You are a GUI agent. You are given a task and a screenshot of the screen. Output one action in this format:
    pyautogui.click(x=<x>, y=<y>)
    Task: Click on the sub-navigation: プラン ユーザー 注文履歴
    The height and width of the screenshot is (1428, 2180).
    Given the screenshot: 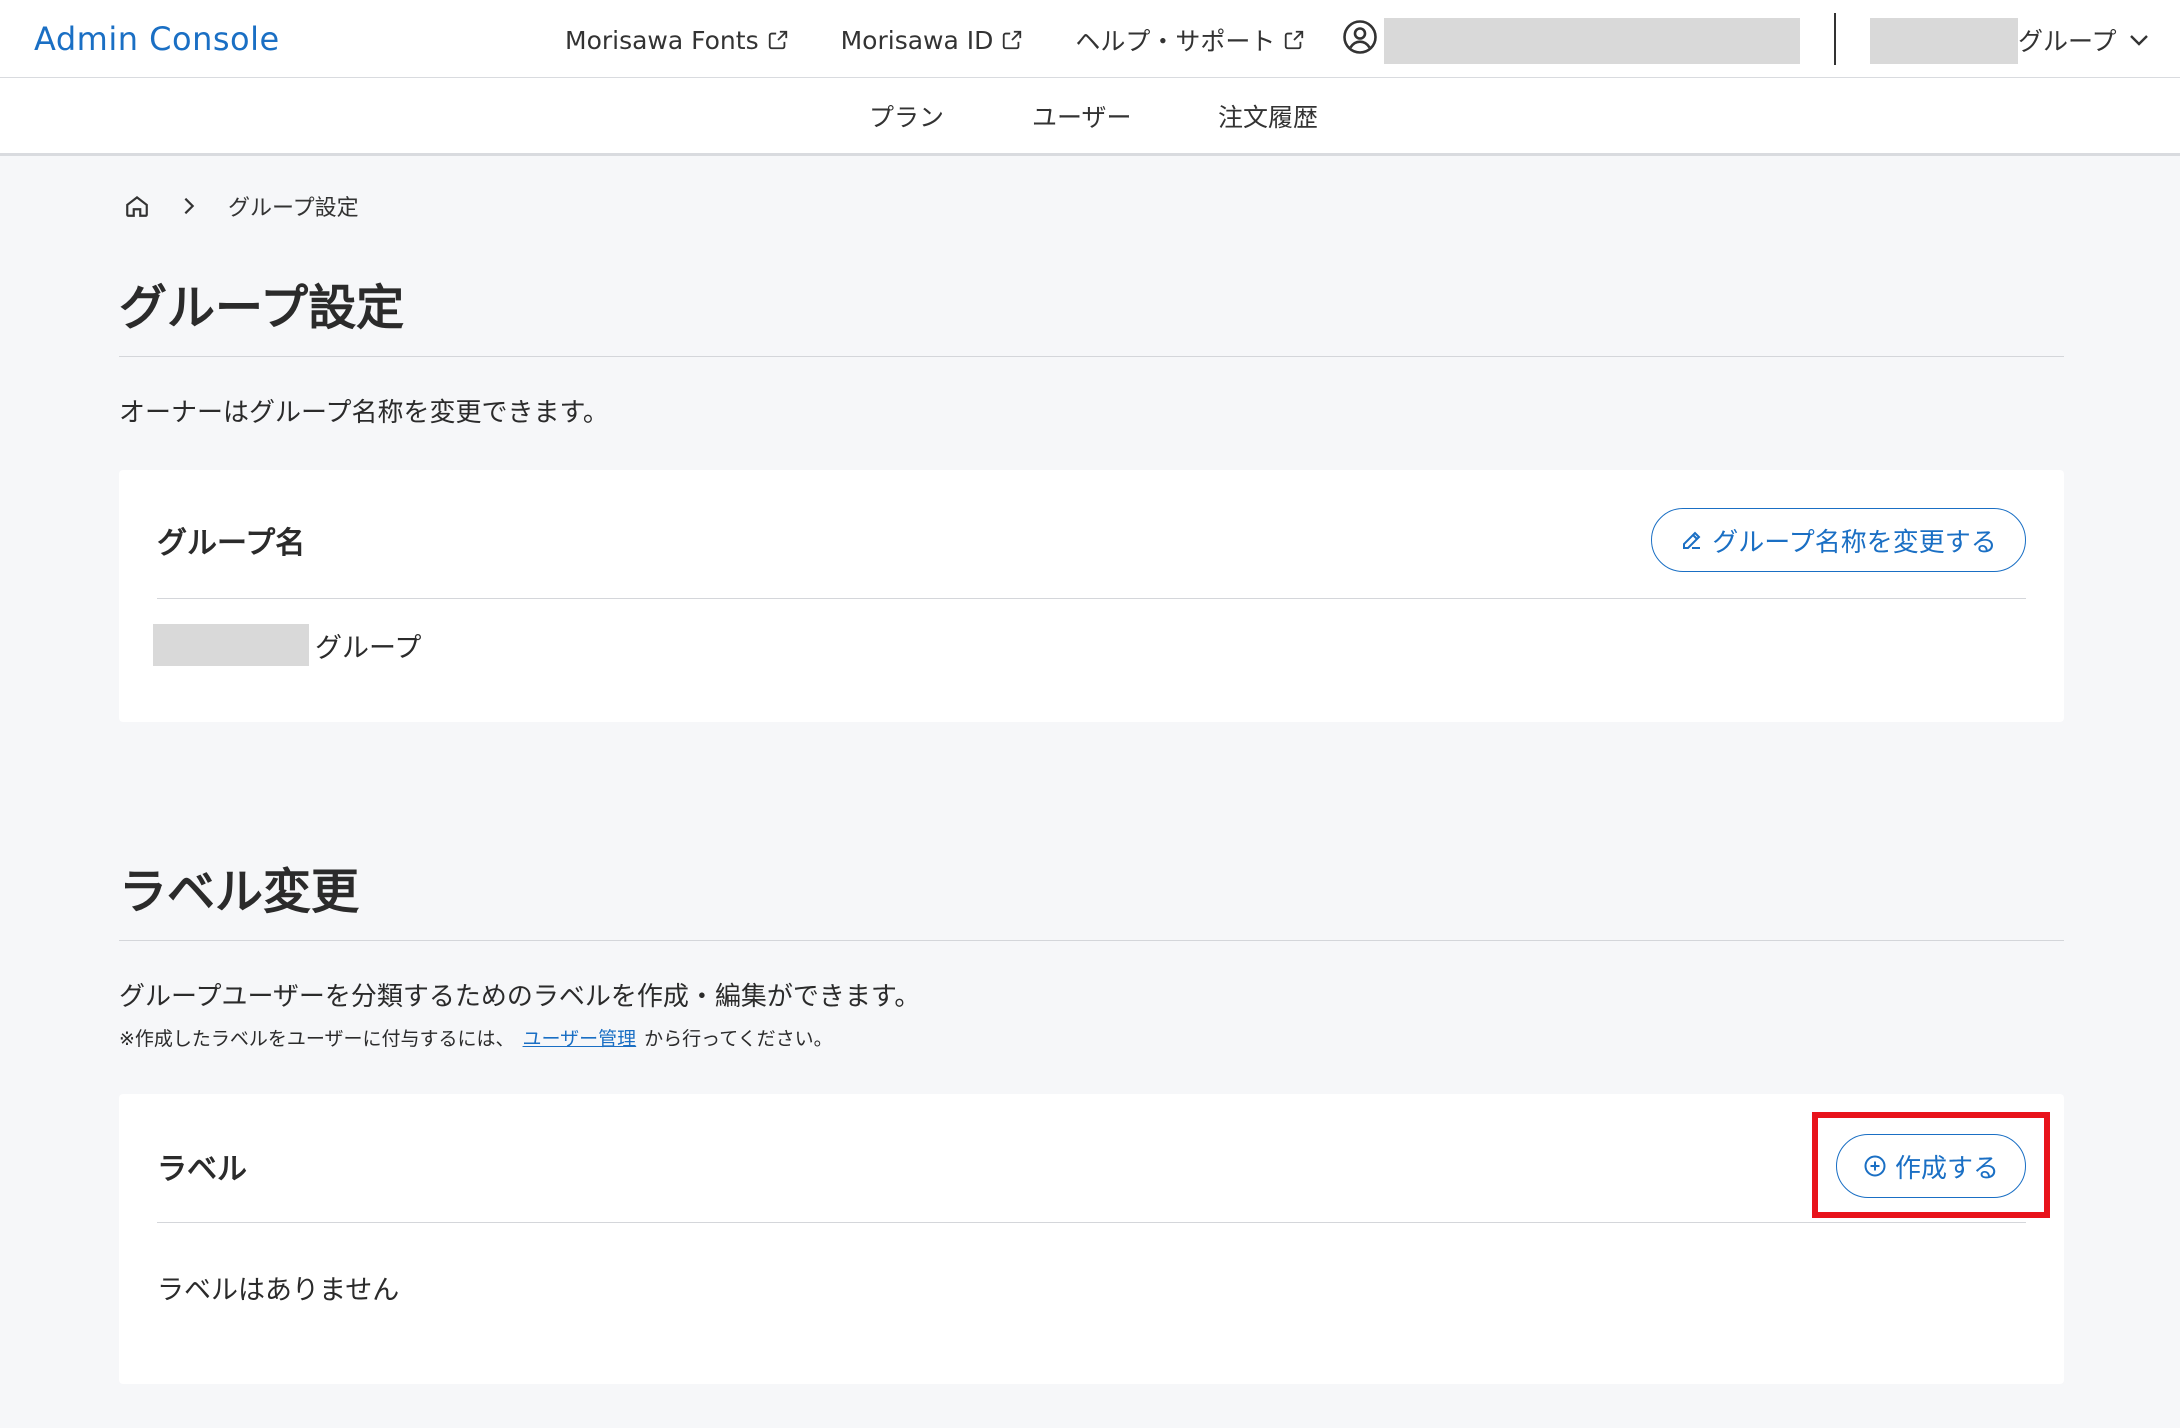 What is the action you would take?
    pyautogui.click(x=1090, y=117)
    